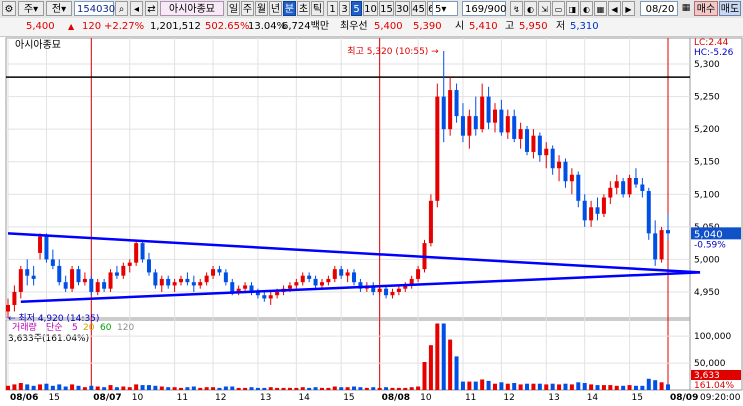  Describe the element at coordinates (708, 234) in the screenshot. I see `last-price-label: 5,040` at that location.